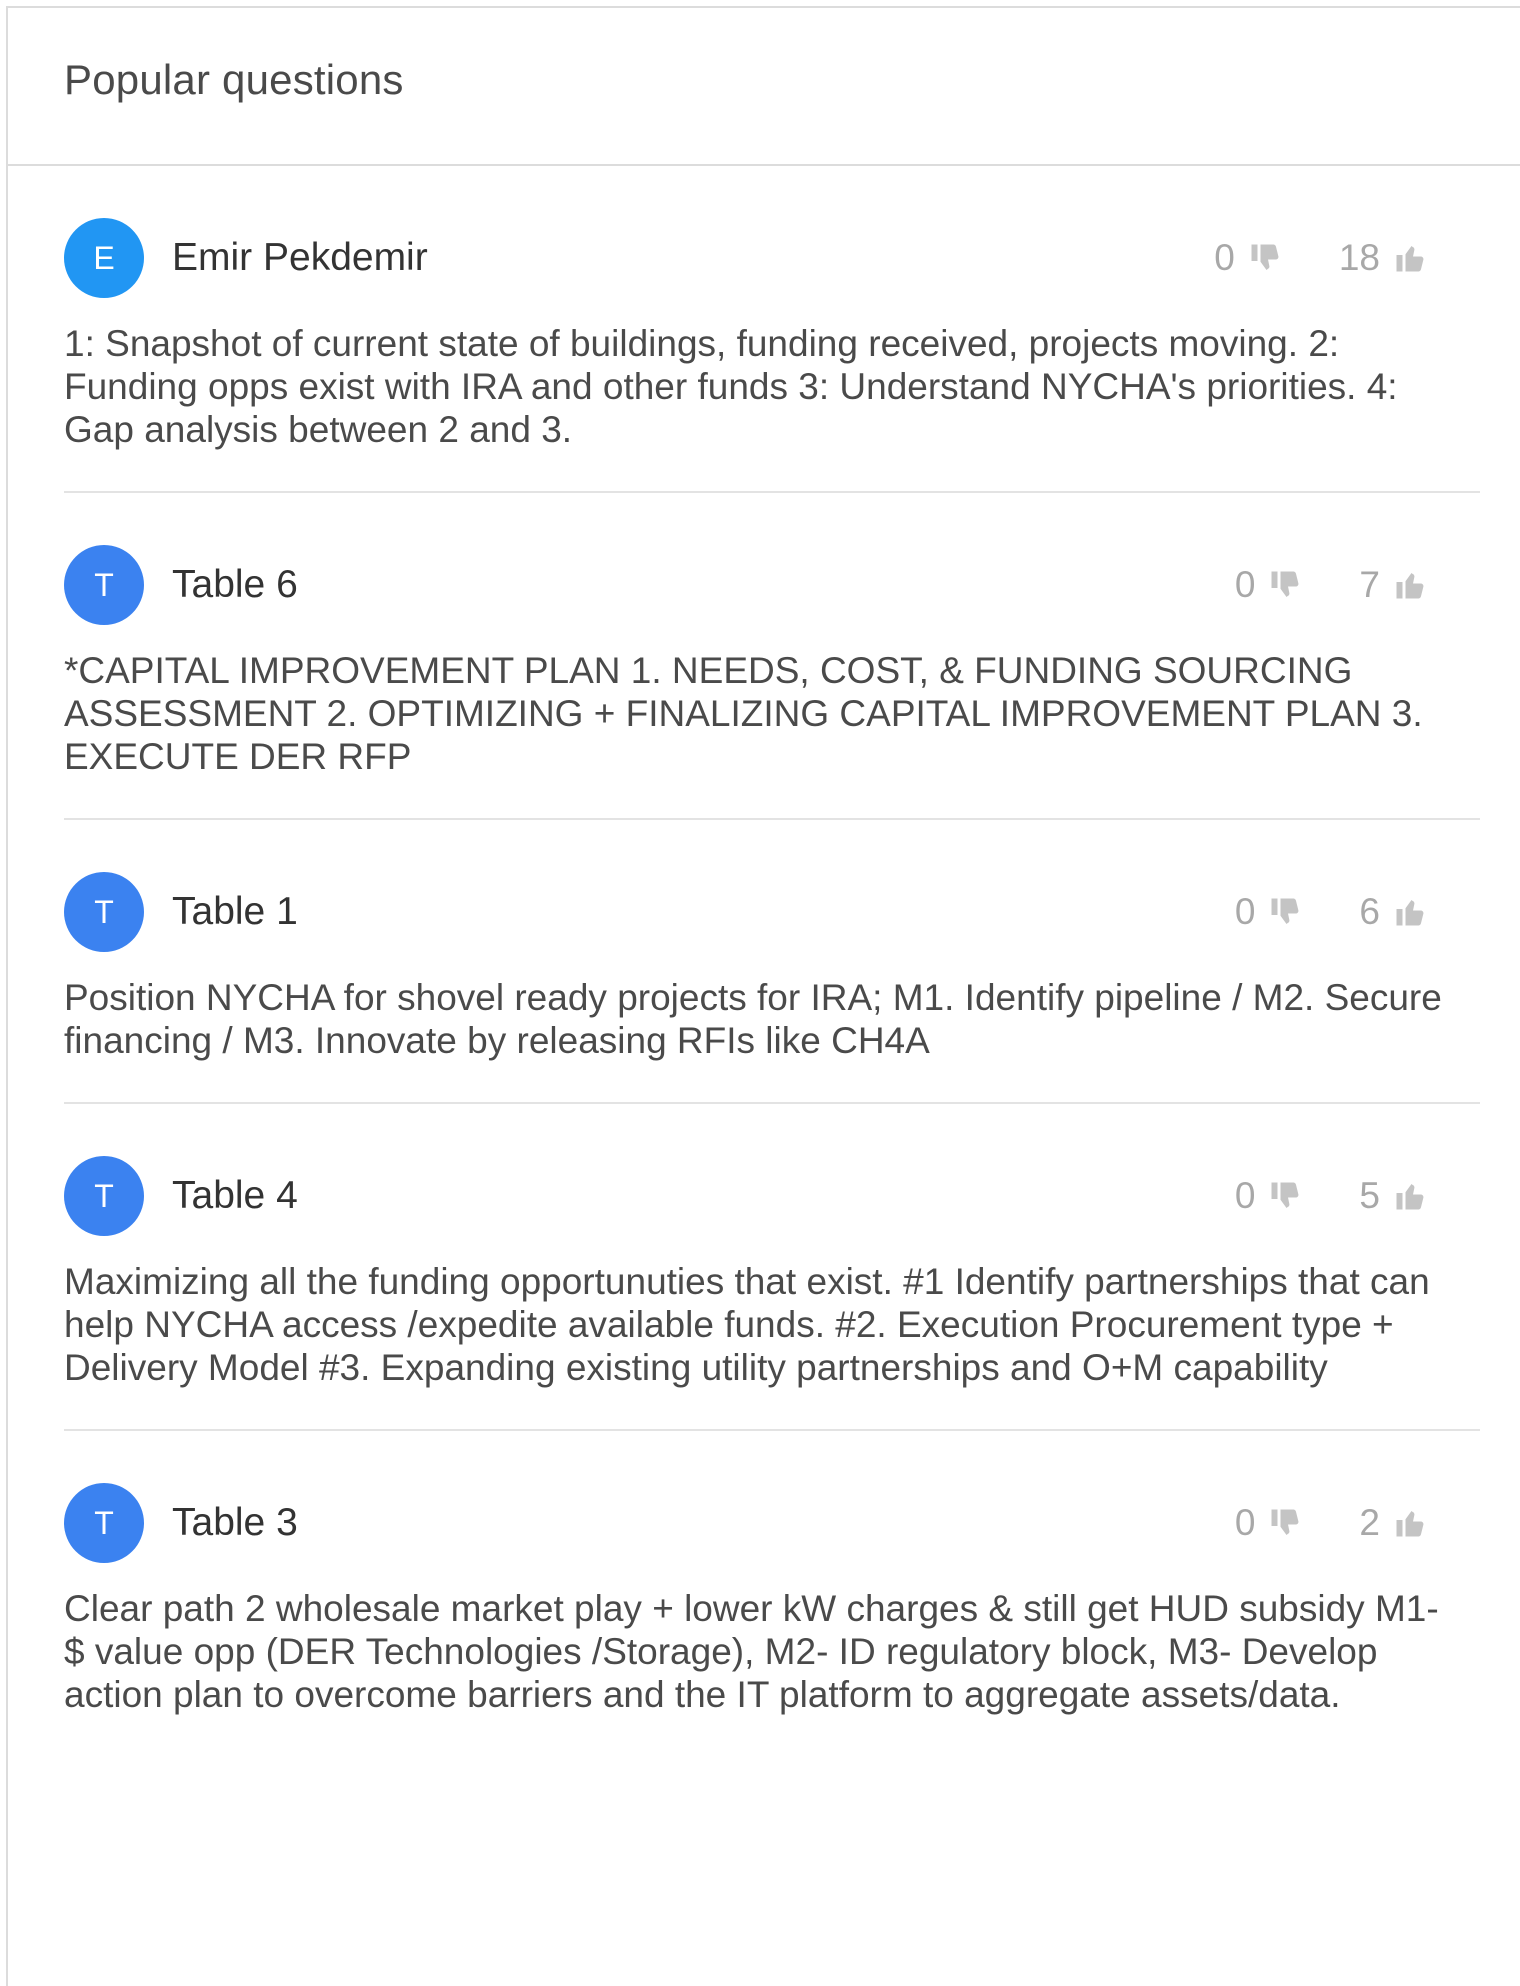  Describe the element at coordinates (1369, 911) in the screenshot. I see `upvote-count: 6` at that location.